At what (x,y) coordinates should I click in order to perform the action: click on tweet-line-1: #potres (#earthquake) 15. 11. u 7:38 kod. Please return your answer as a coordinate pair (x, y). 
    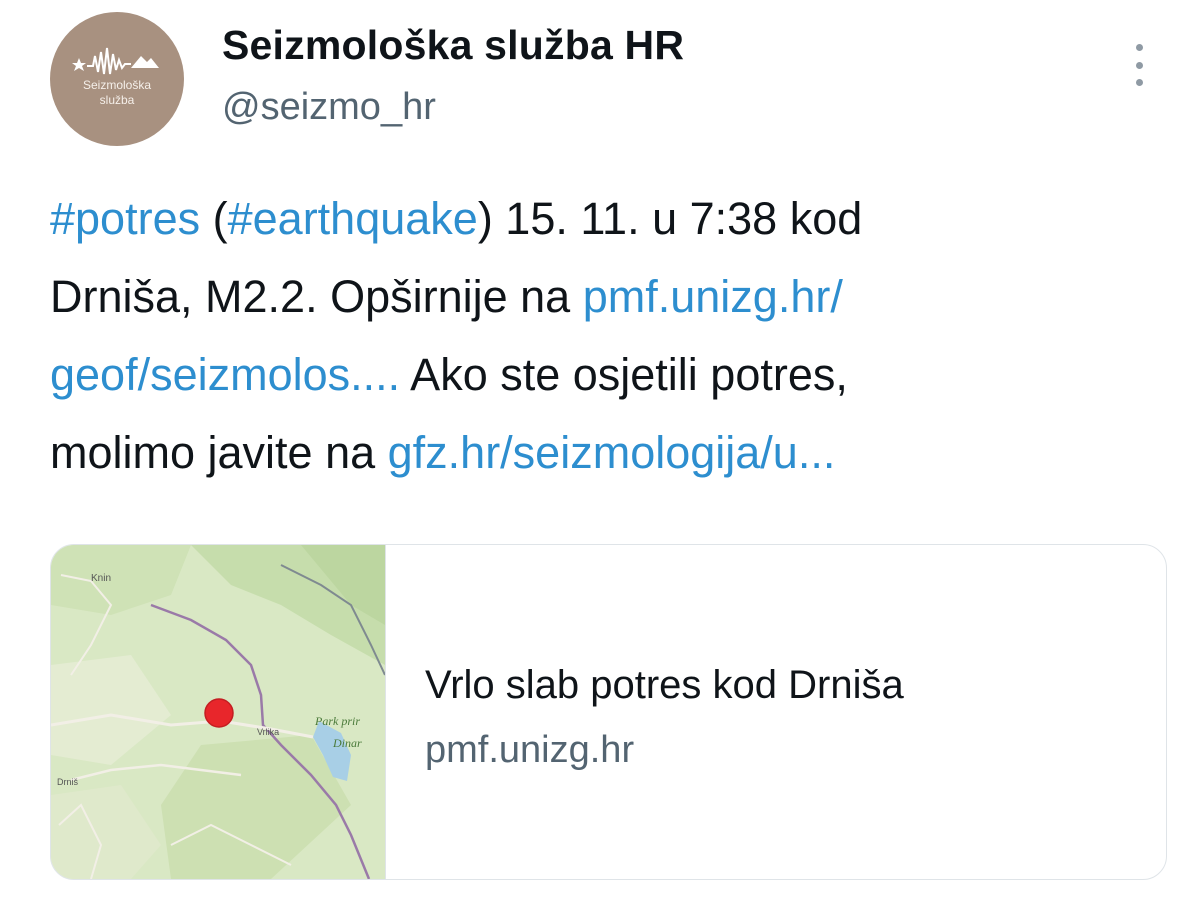
    Looking at the image, I should click on (612, 219).